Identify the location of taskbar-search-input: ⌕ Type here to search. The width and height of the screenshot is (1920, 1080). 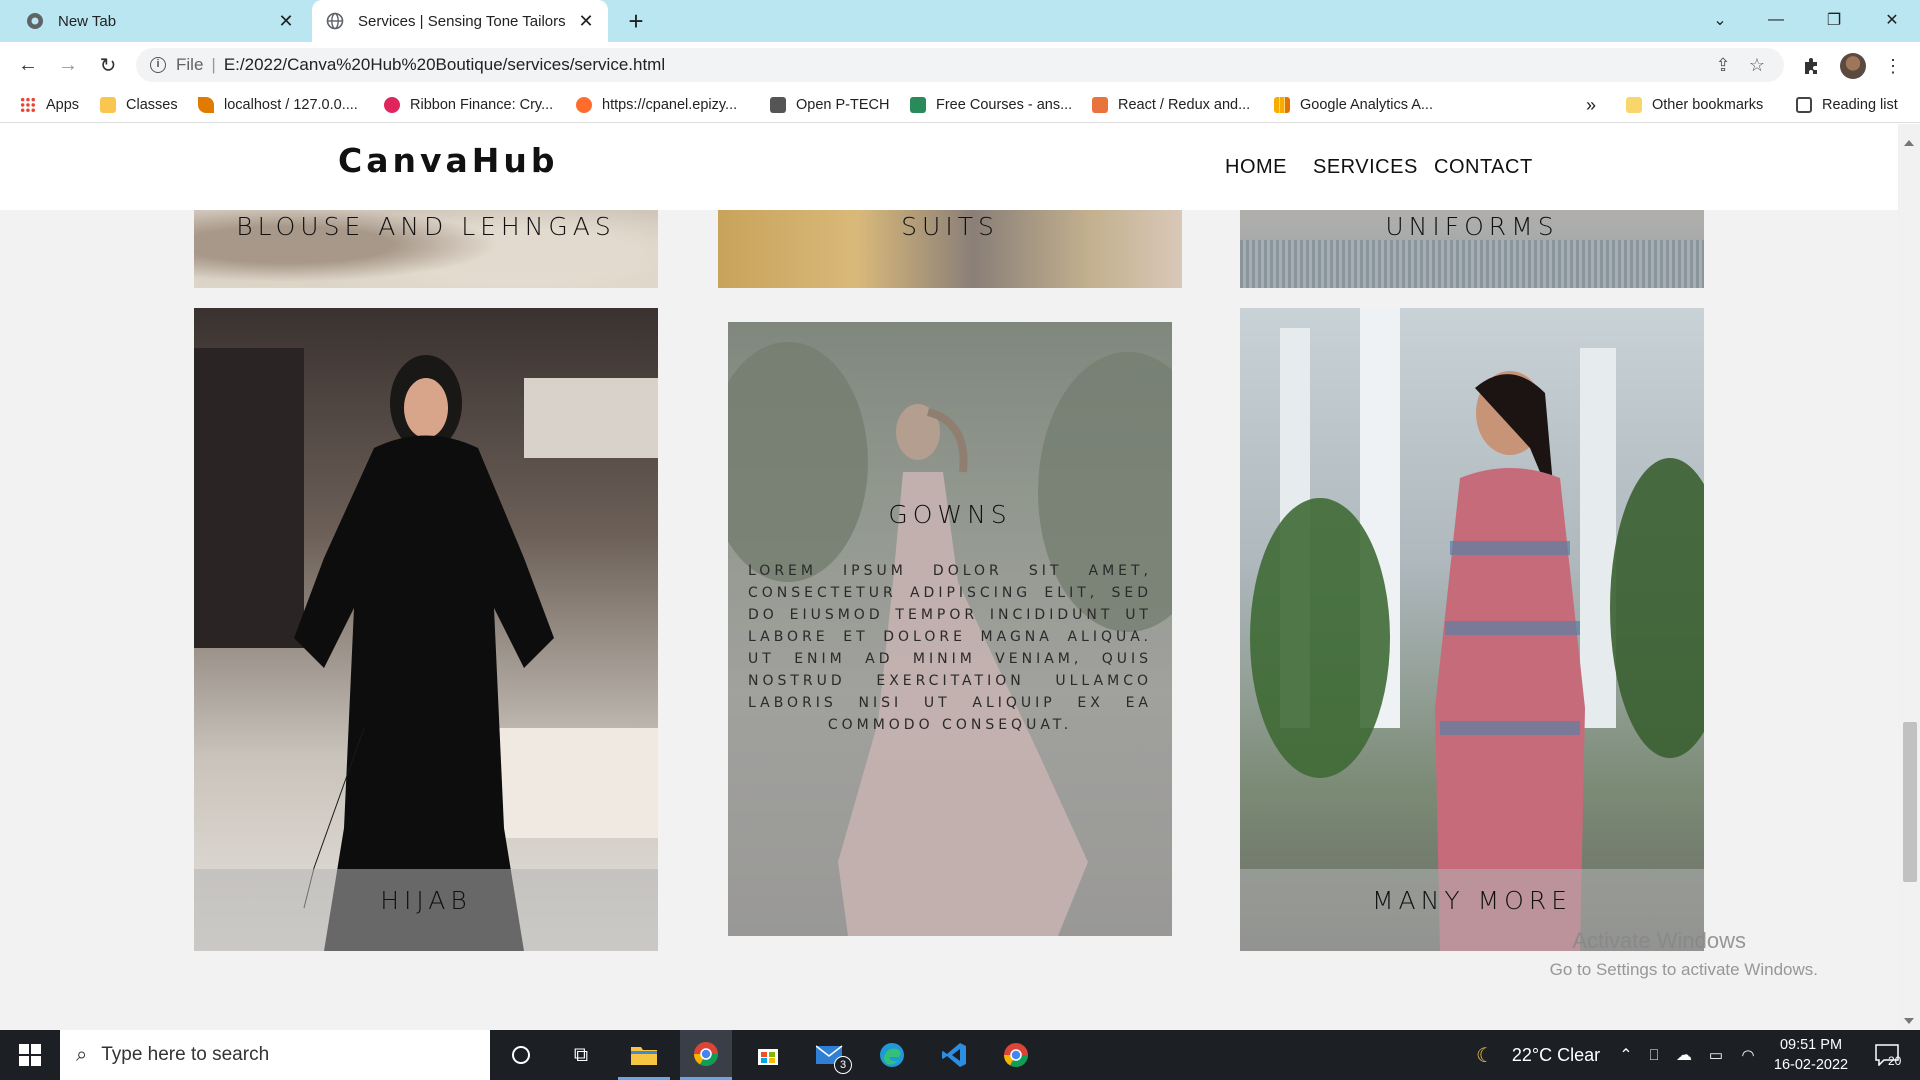
(275, 1055).